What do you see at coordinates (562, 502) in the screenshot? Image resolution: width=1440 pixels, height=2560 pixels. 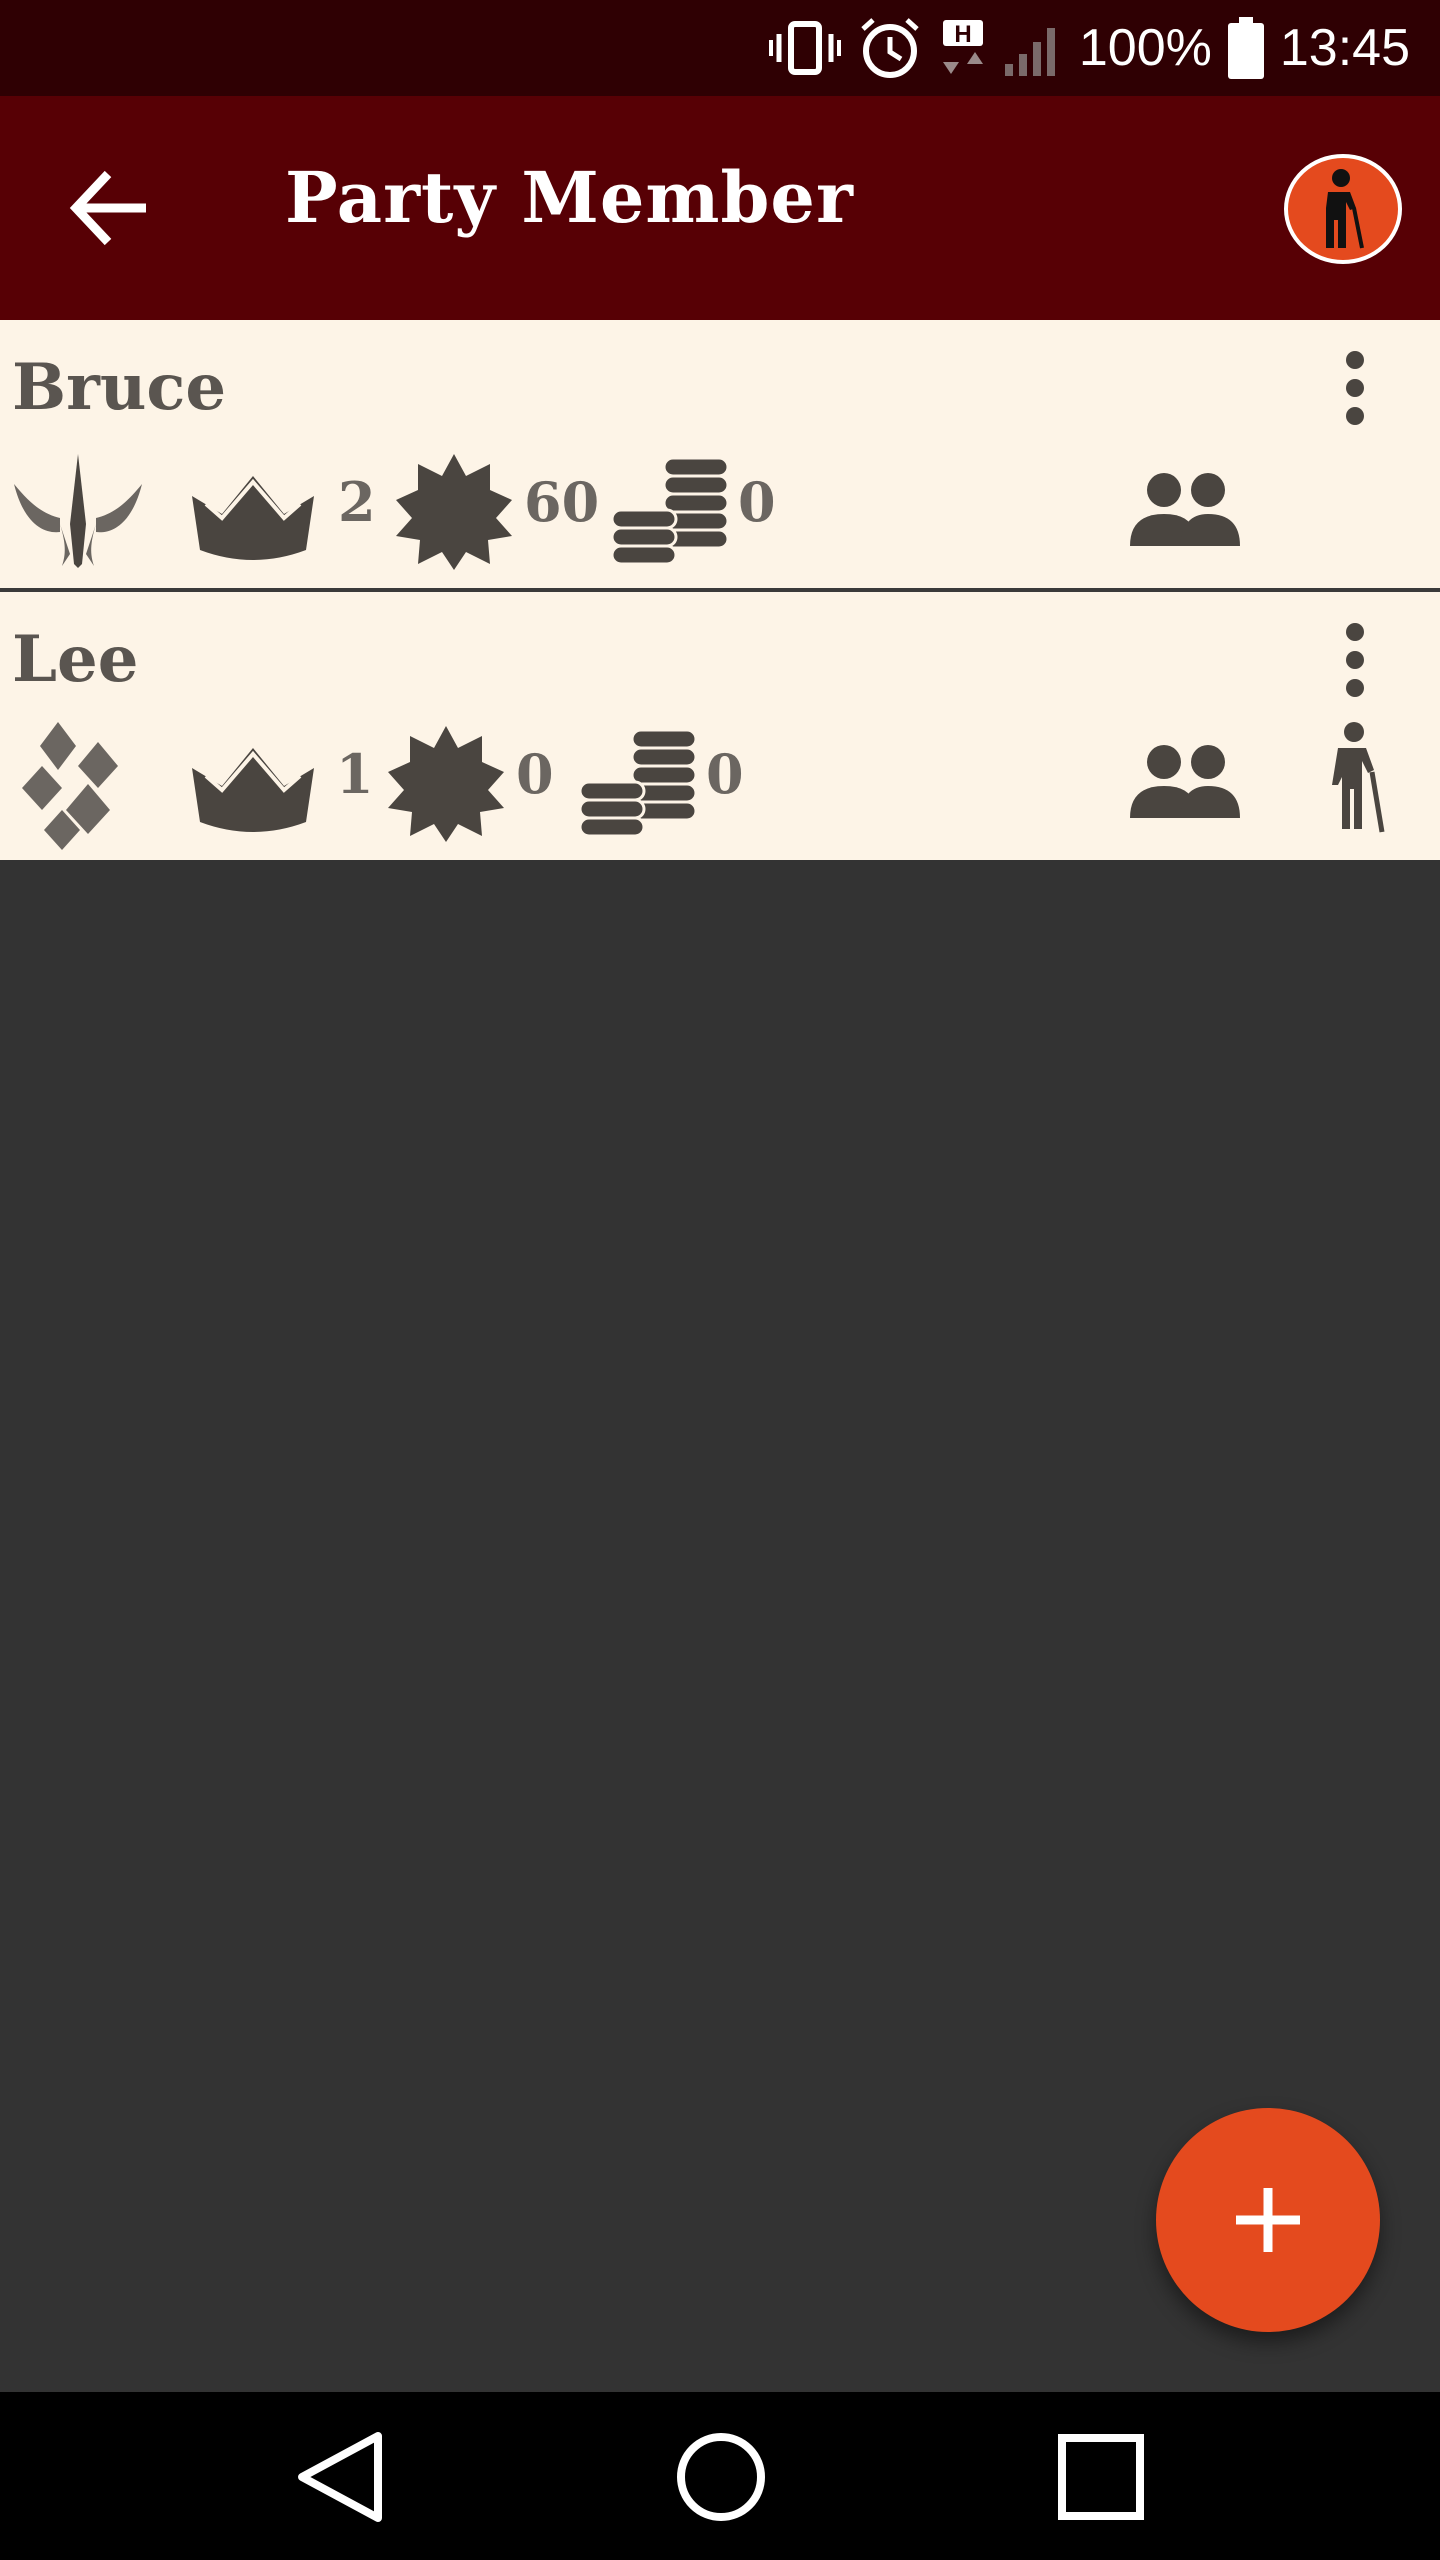 I see `xp-value: 60` at bounding box center [562, 502].